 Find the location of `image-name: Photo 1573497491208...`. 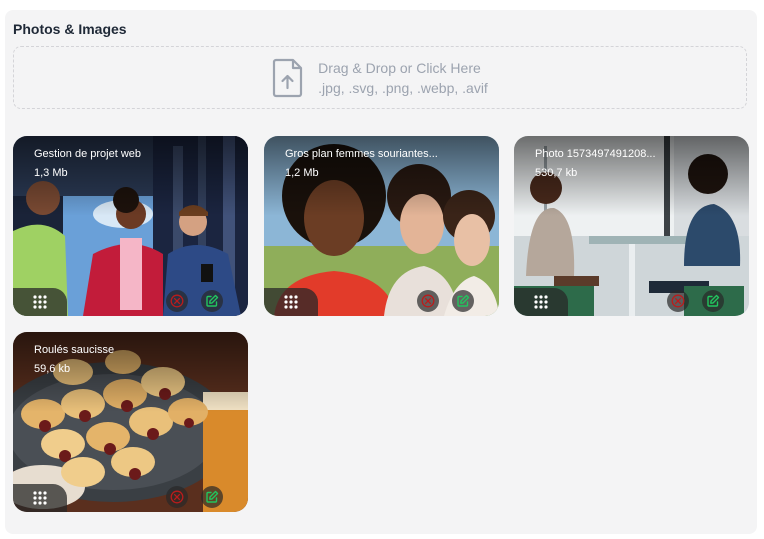

image-name: Photo 1573497491208... is located at coordinates (595, 154).